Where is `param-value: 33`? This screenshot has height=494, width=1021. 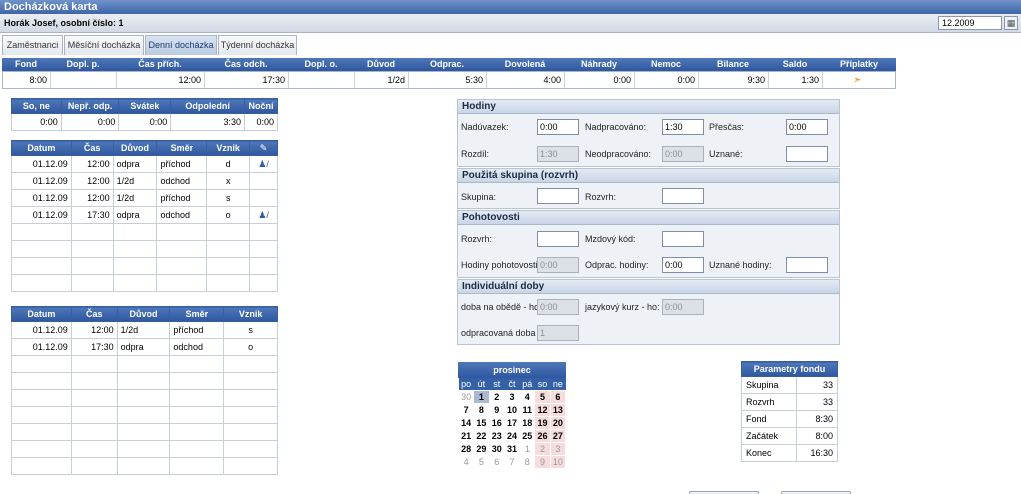
param-value: 33 is located at coordinates (817, 385).